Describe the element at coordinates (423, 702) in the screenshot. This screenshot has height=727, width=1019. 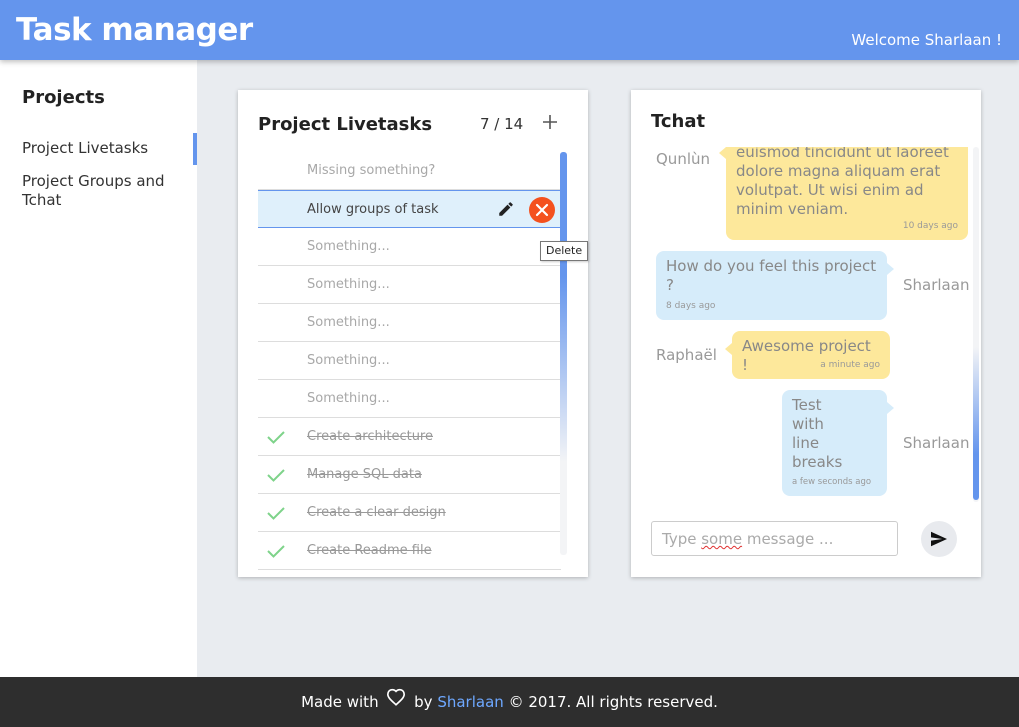
I see `footer-by: by` at that location.